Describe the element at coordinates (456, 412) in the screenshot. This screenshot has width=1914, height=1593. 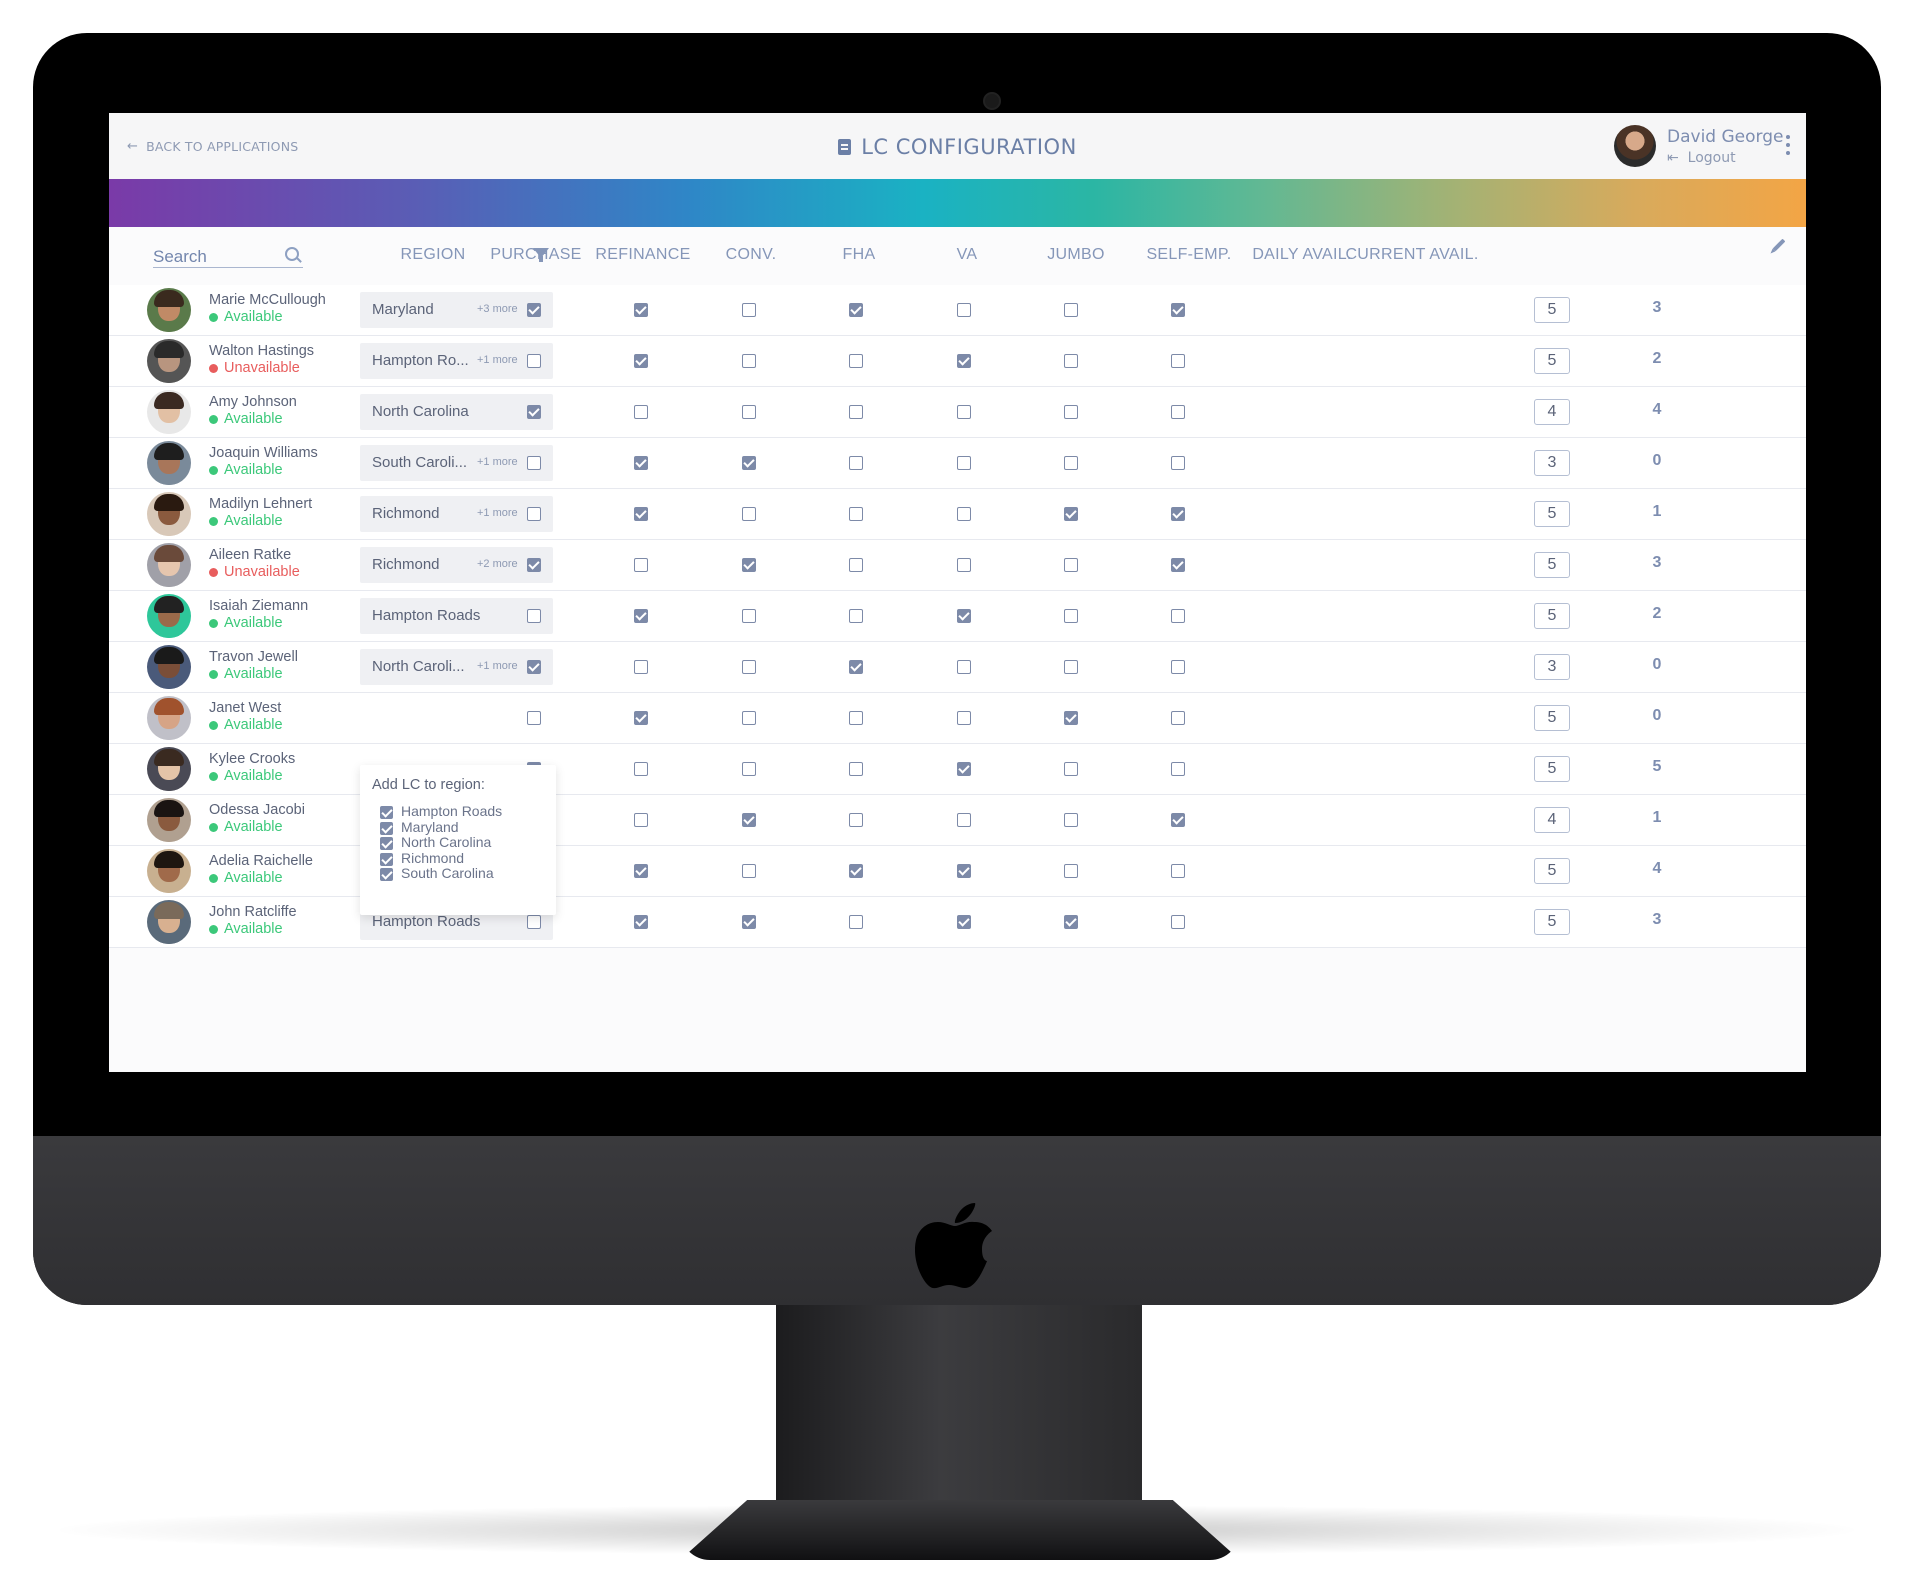
I see `region-select: North Carolina` at that location.